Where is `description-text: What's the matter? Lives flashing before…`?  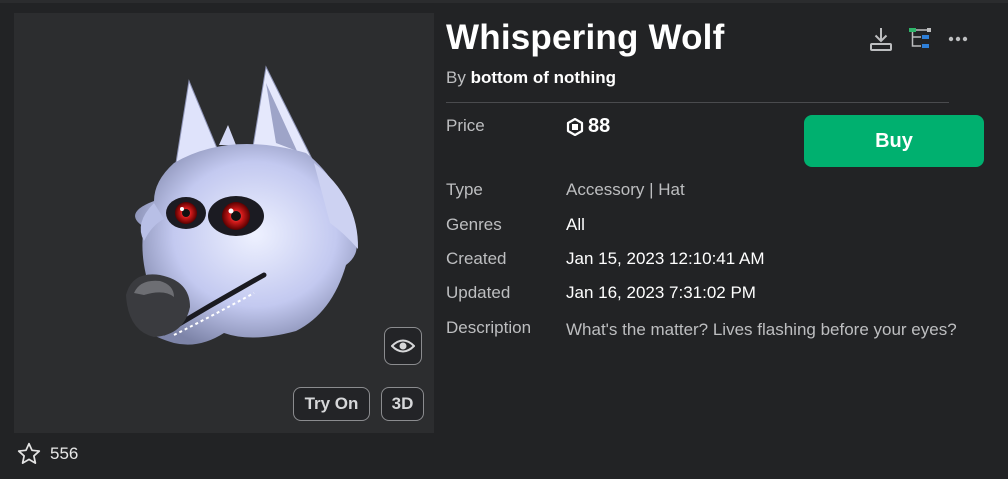 description-text: What's the matter? Lives flashing before… is located at coordinates (761, 329).